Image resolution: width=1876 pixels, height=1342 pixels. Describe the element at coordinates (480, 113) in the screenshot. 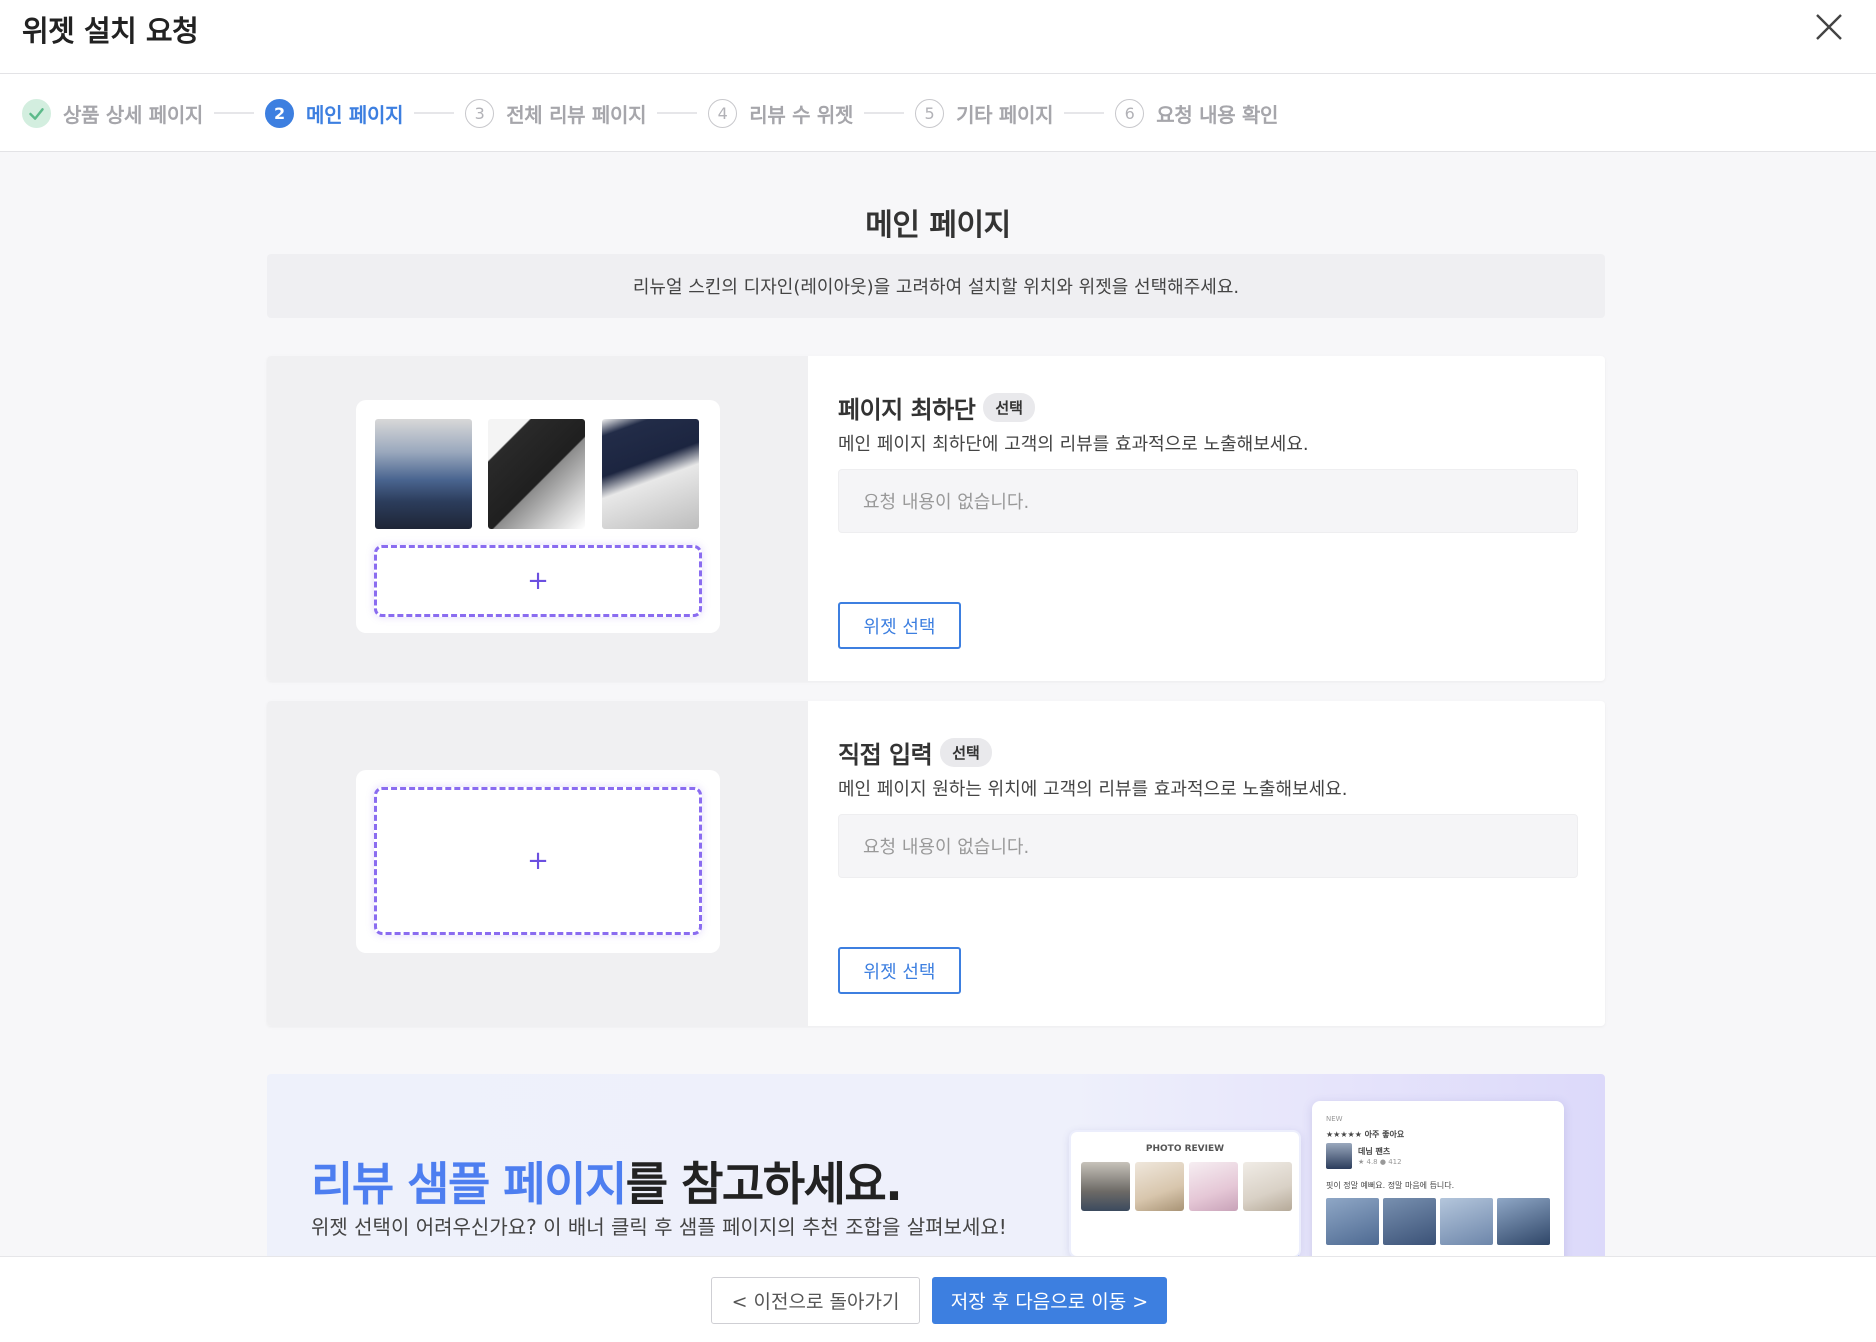

I see `step-number: 3` at that location.